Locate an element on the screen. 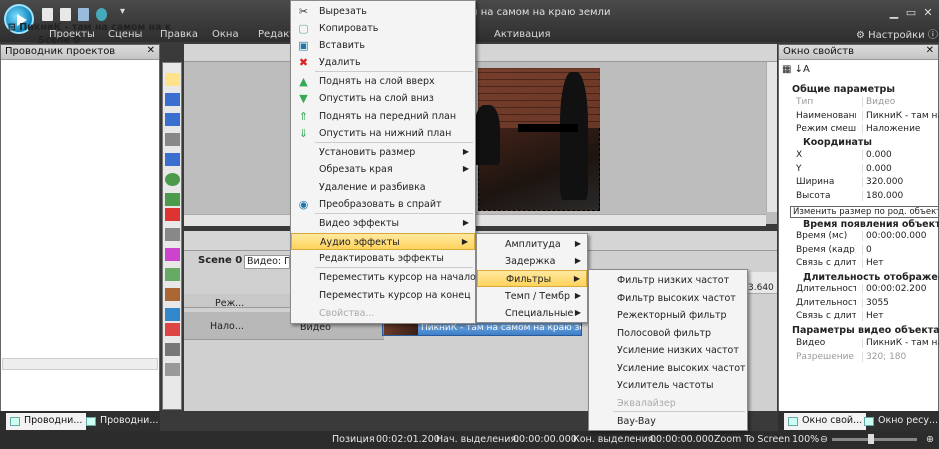 This screenshot has width=939, height=449. ctx-item: Поднять на передний план ⇑ is located at coordinates (383, 116).